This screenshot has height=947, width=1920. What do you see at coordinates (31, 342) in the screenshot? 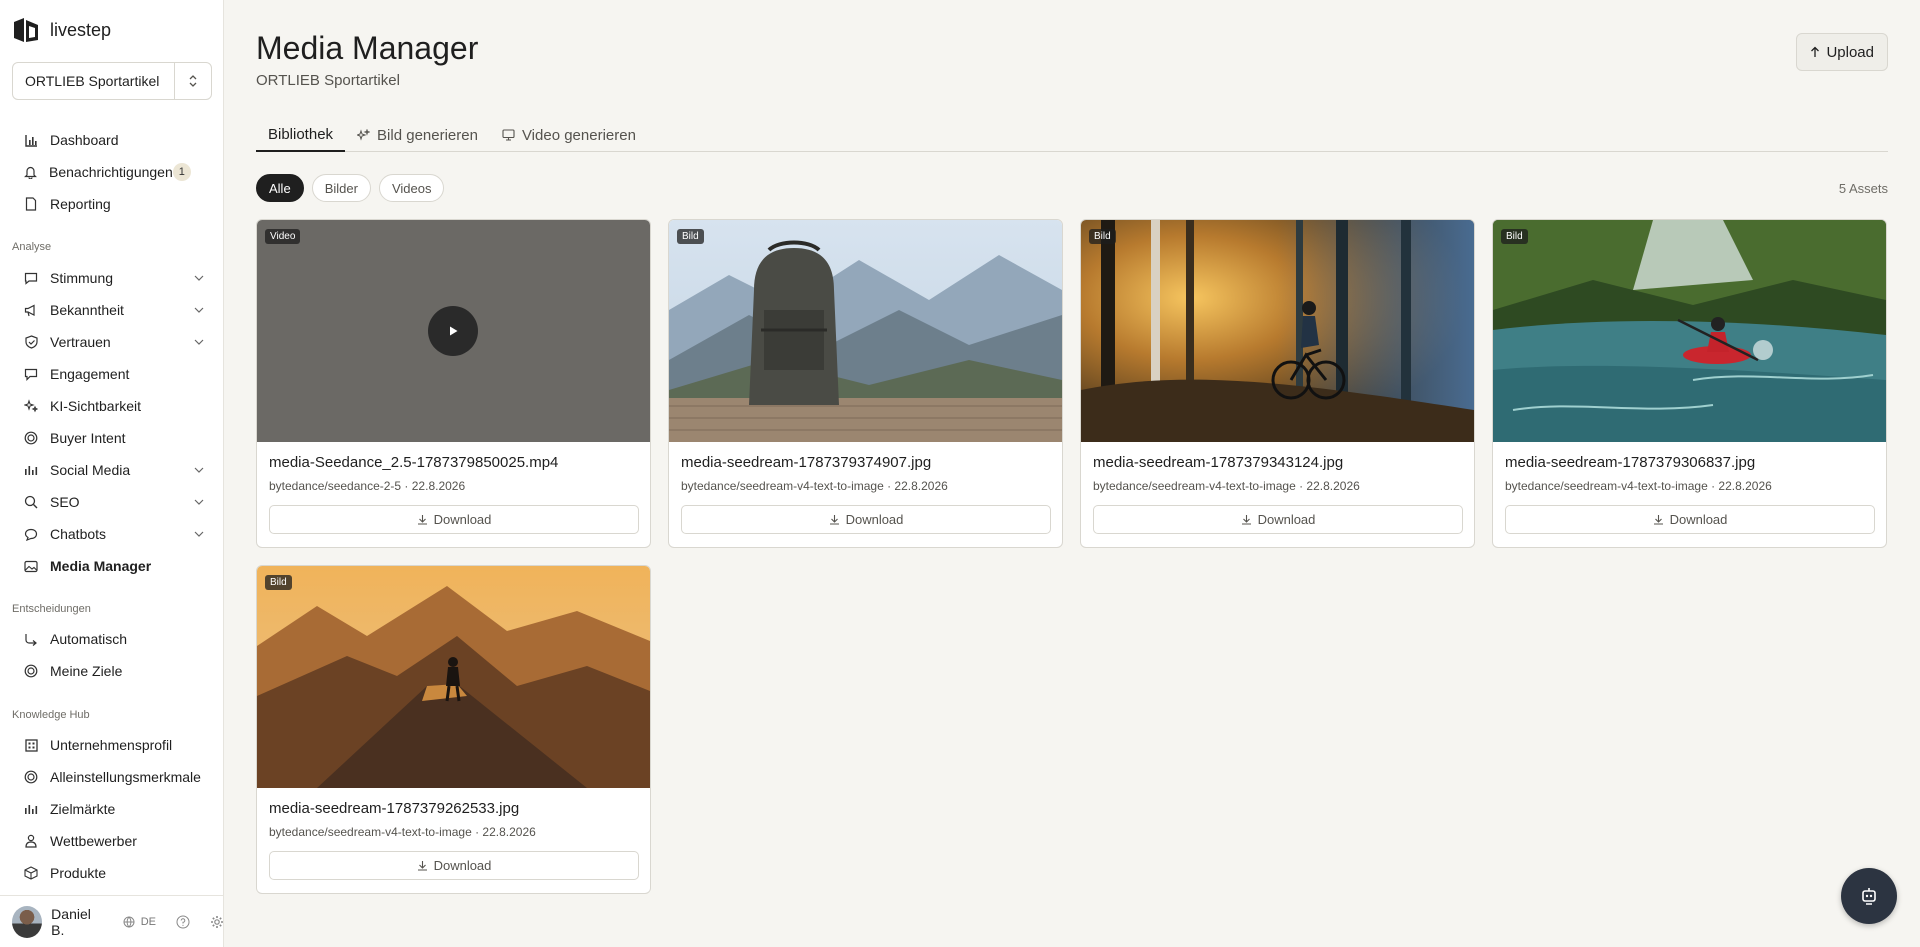
I see `shield-check-icon` at bounding box center [31, 342].